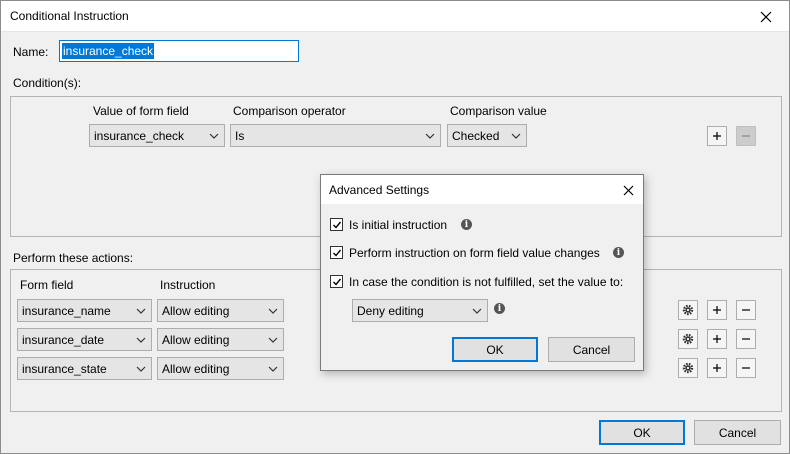 The width and height of the screenshot is (790, 454). I want to click on ok-button-label: OK, so click(642, 432).